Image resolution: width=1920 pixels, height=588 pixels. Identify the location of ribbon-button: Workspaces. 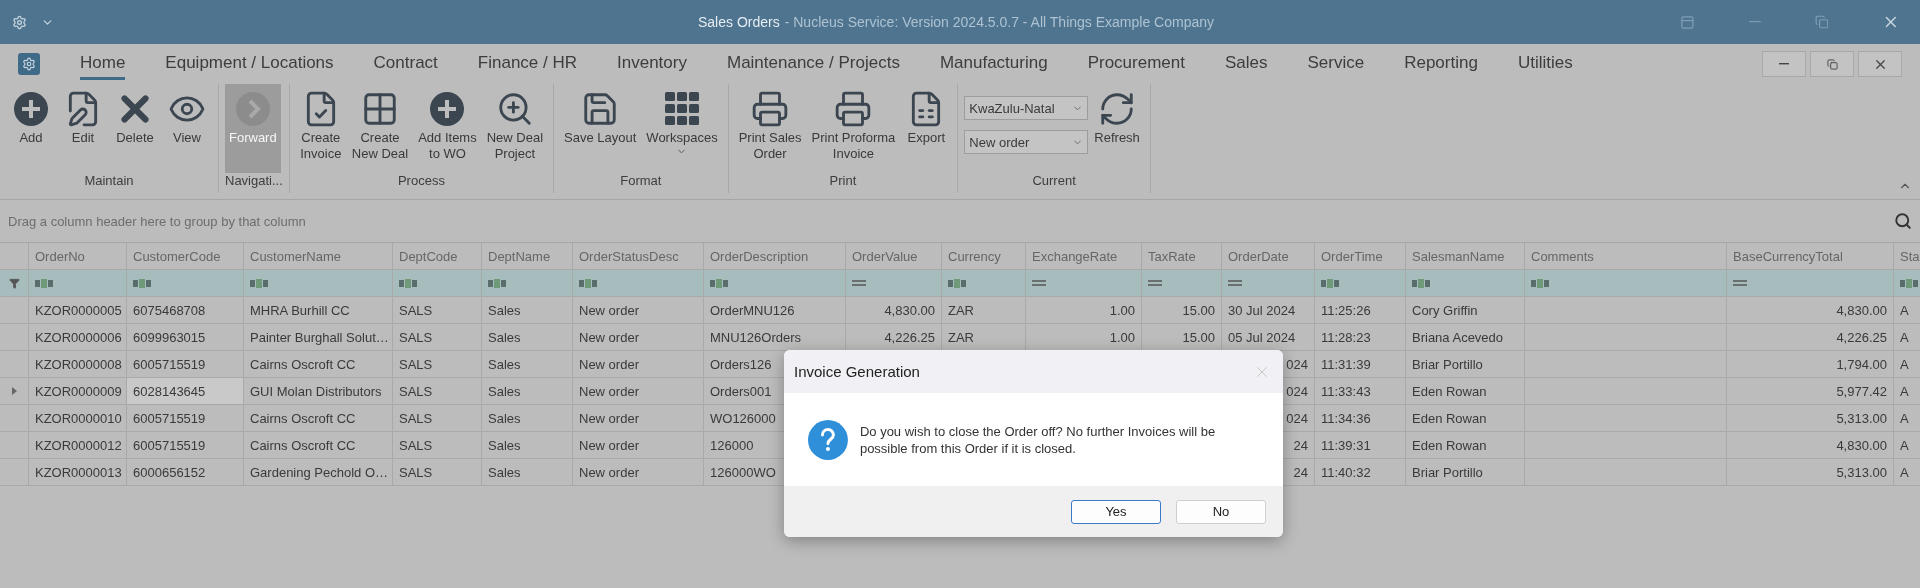
(682, 128).